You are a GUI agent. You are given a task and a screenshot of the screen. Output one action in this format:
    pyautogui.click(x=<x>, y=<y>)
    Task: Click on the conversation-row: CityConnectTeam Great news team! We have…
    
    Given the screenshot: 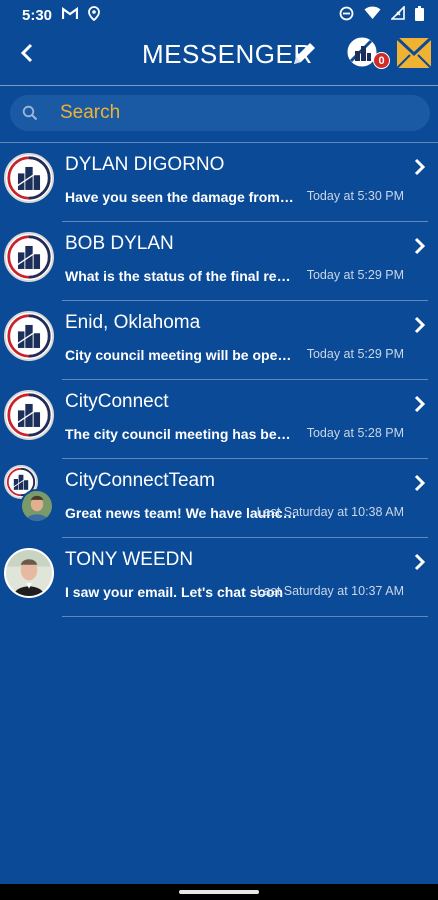 What is the action you would take?
    pyautogui.click(x=219, y=498)
    